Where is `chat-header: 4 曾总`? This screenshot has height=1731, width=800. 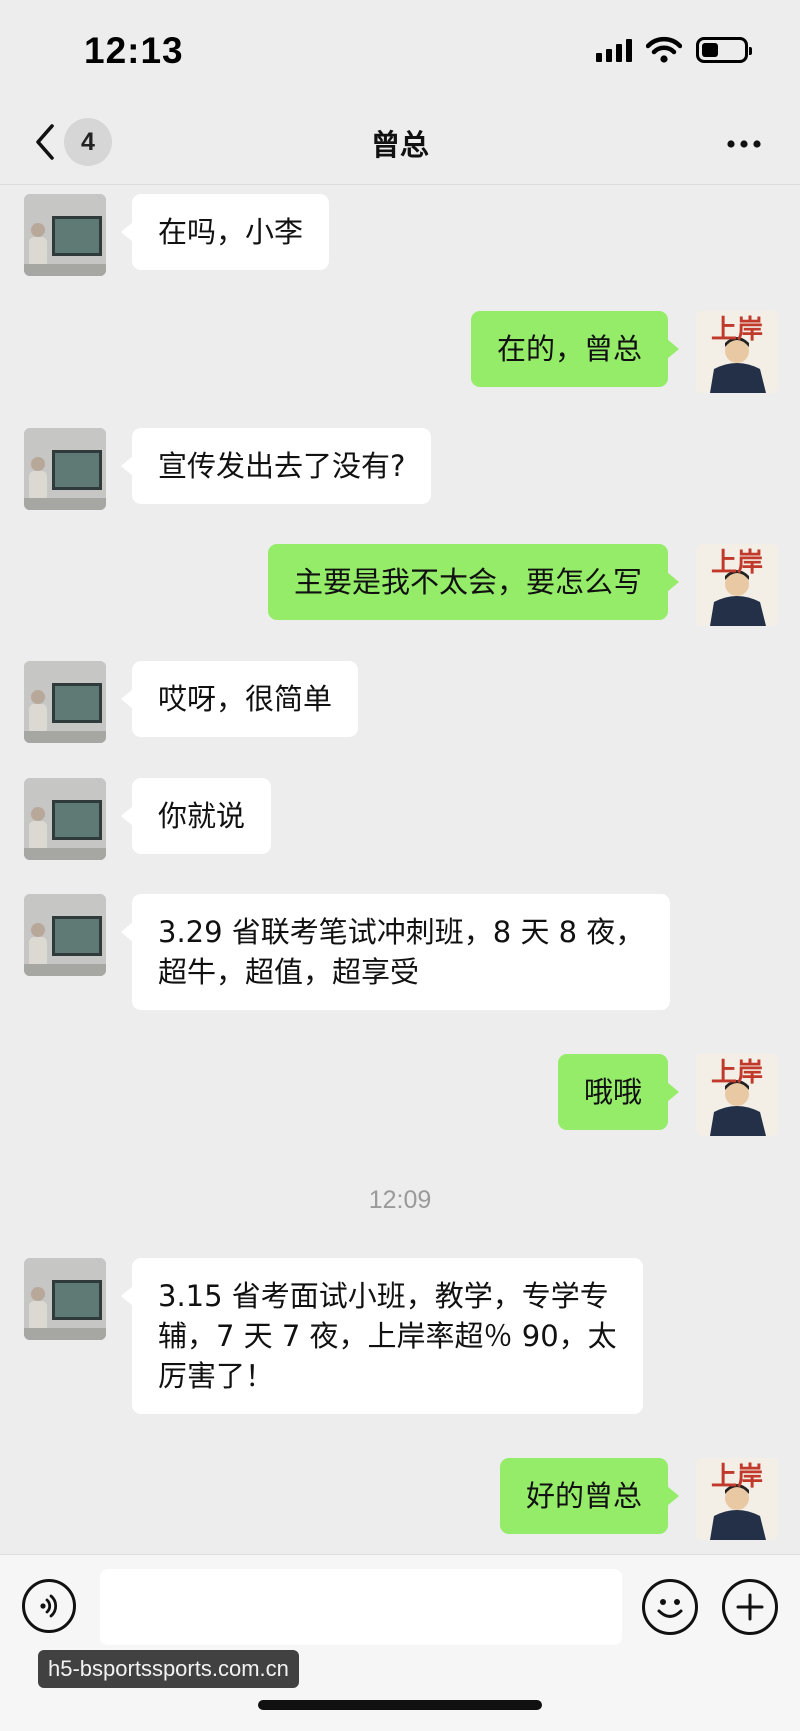
chat-header: 4 曾总 is located at coordinates (400, 142).